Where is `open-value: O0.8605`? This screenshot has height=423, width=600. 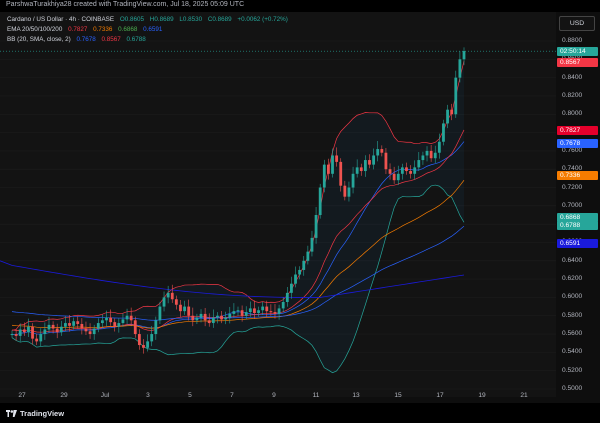 open-value: O0.8605 is located at coordinates (132, 19).